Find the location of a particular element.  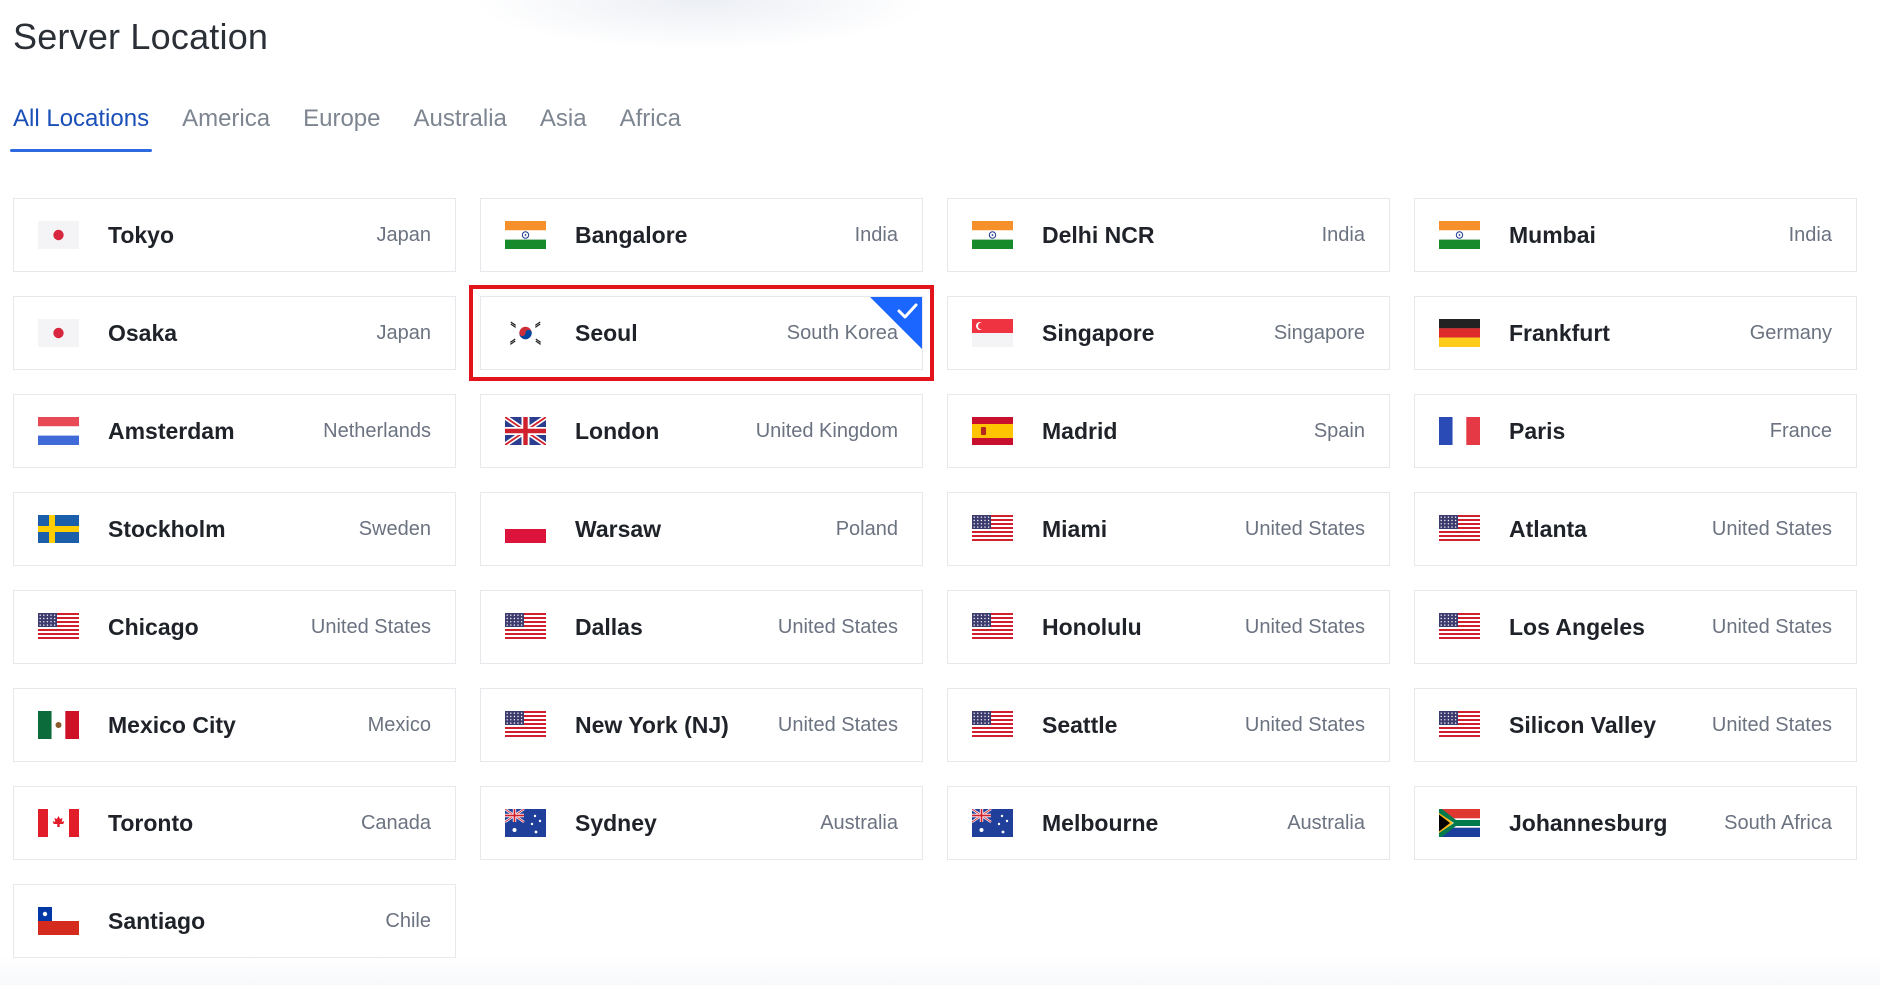

location-card-stockholm: Stockholm Sweden is located at coordinates (234, 529).